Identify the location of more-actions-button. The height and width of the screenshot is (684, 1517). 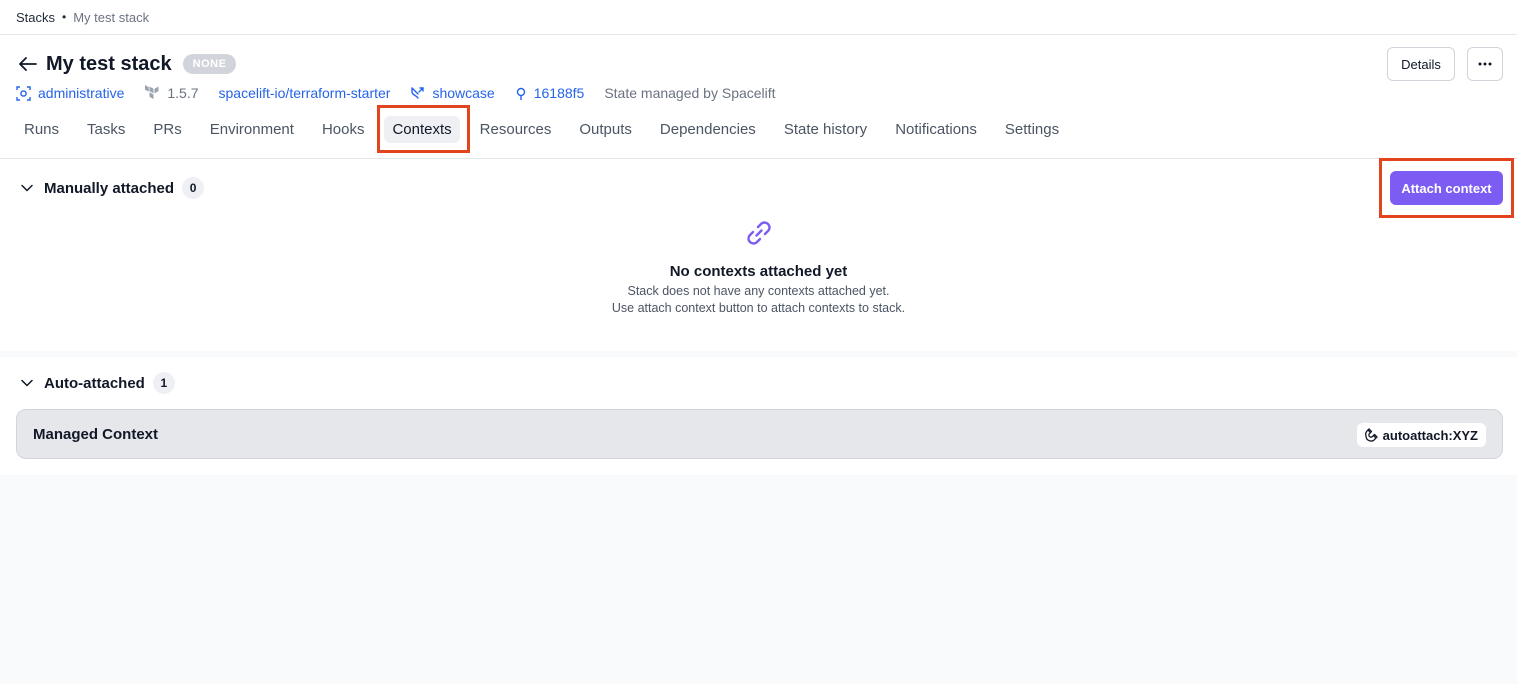
(1485, 64).